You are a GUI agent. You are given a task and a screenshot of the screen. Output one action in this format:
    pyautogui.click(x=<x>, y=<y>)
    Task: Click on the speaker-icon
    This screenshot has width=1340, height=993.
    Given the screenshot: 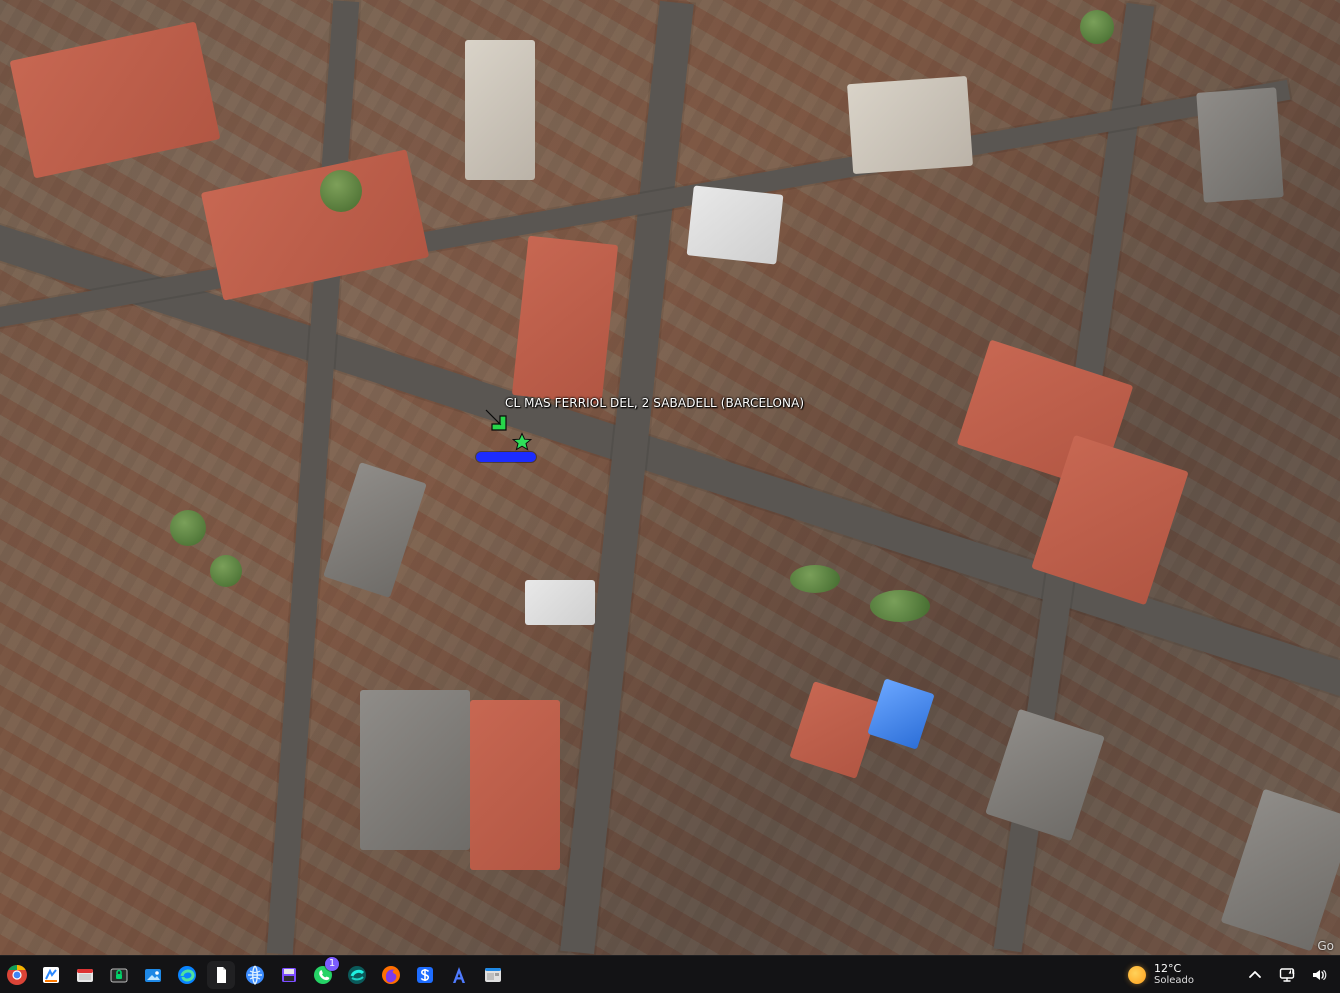 What is the action you would take?
    pyautogui.click(x=1320, y=974)
    